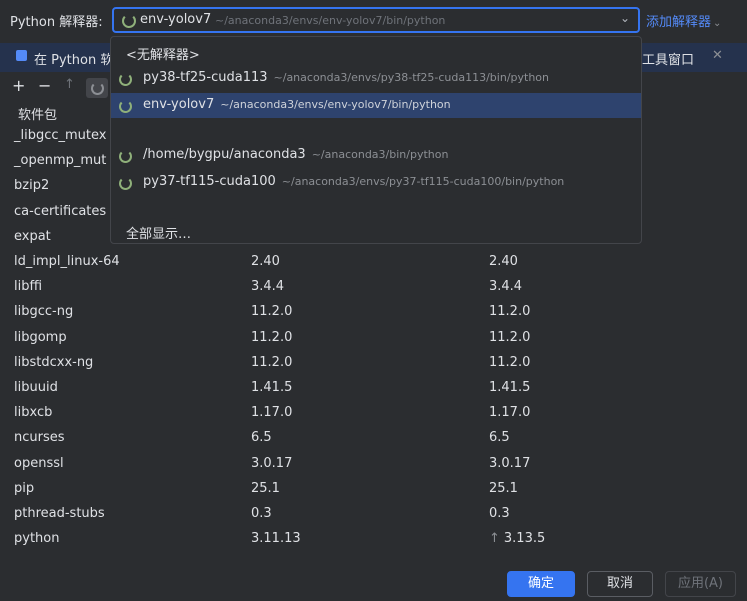  What do you see at coordinates (683, 20) in the screenshot?
I see `add-interpreter-link: 添加解释器 ⌄` at bounding box center [683, 20].